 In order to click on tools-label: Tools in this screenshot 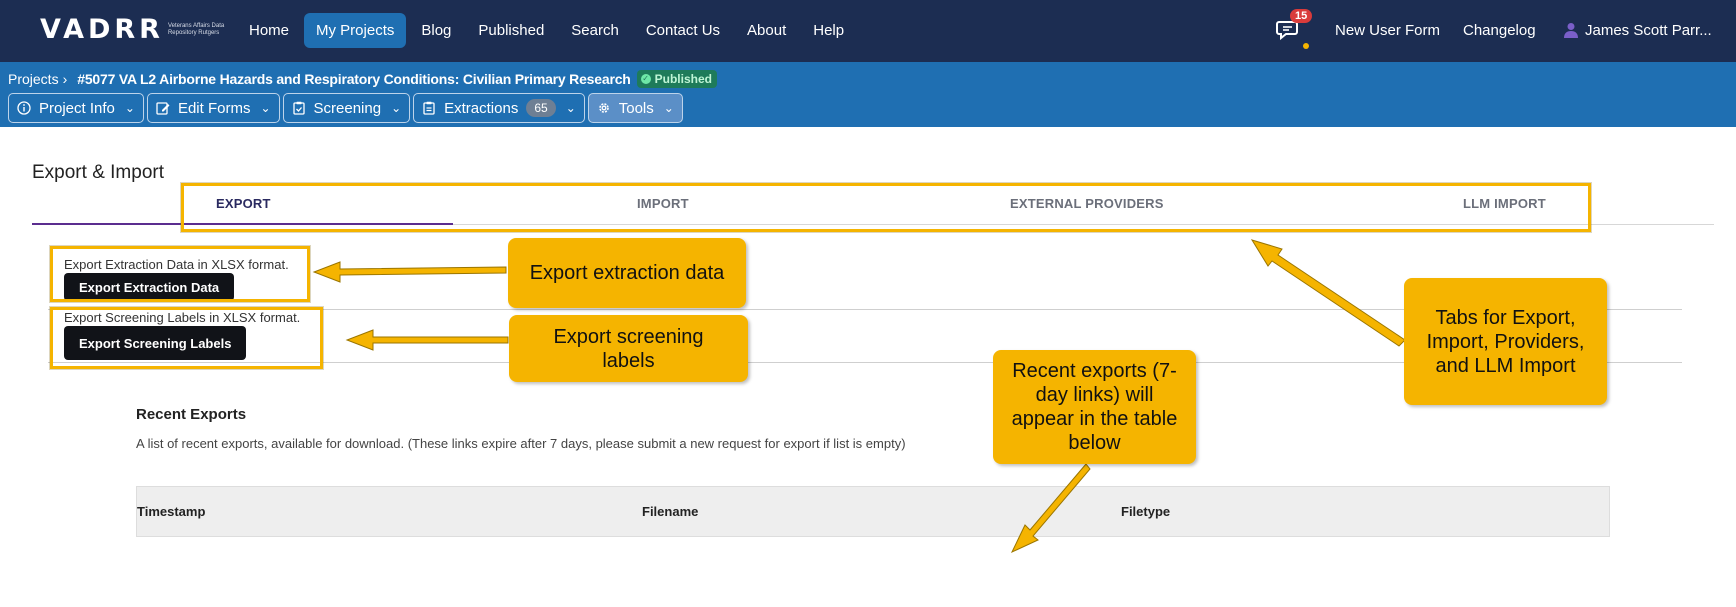, I will do `click(636, 108)`.